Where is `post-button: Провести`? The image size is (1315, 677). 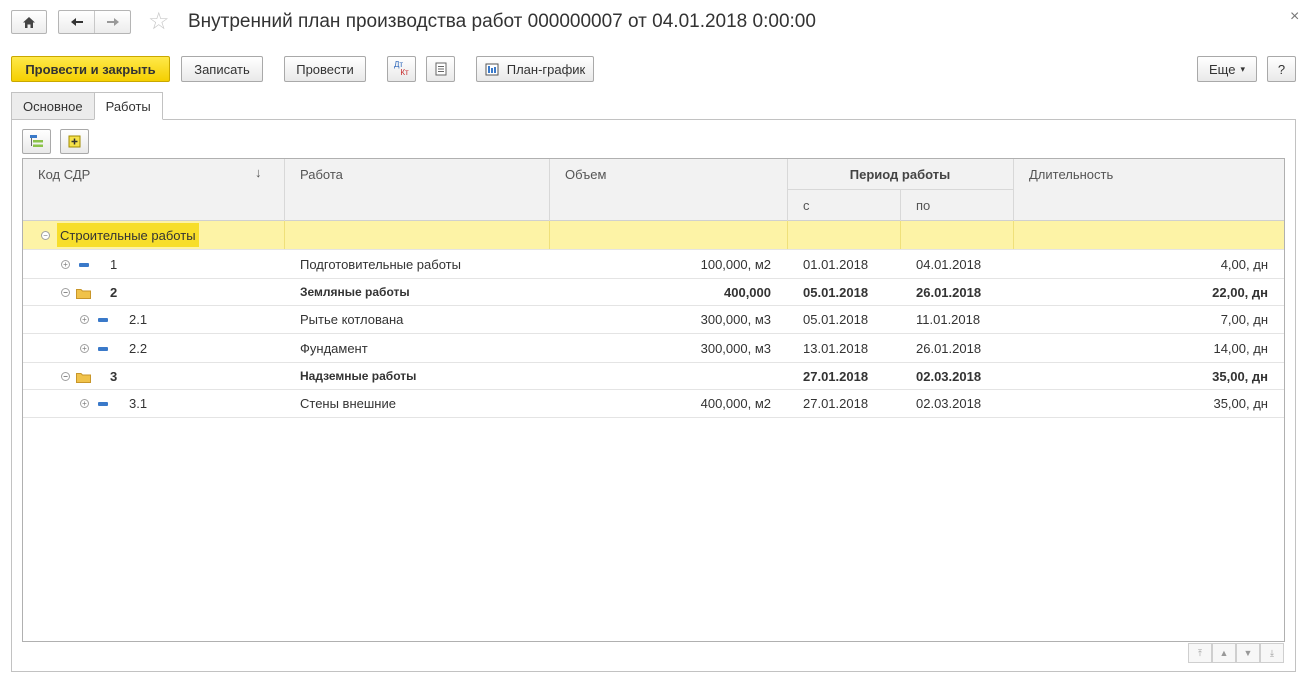 post-button: Провести is located at coordinates (325, 69).